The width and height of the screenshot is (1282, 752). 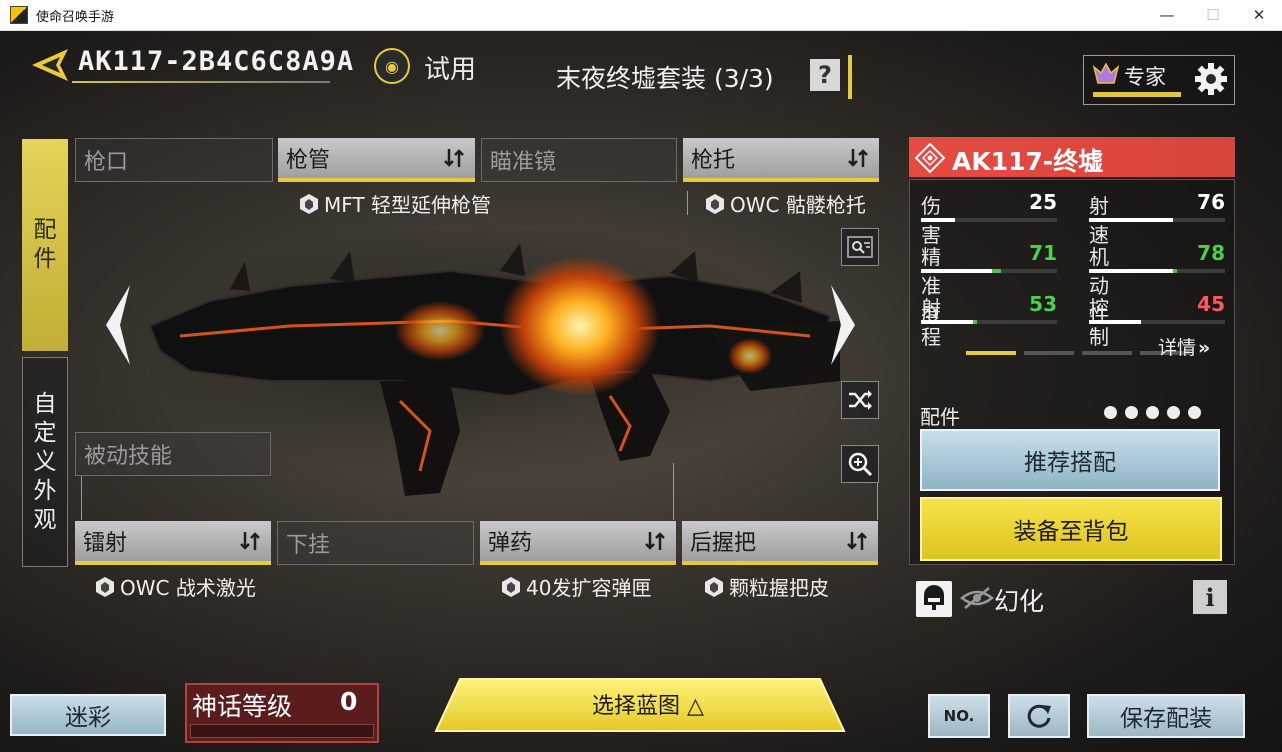 I want to click on slot-laser: 镭射, so click(x=173, y=543).